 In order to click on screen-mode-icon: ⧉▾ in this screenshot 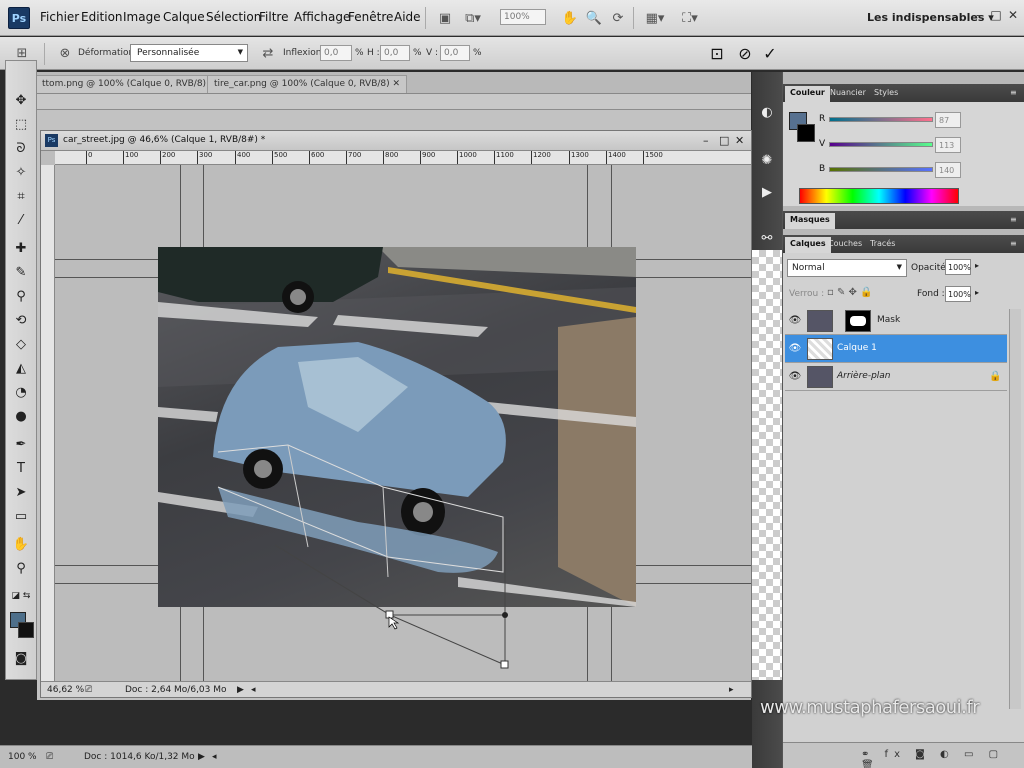, I will do `click(473, 18)`.